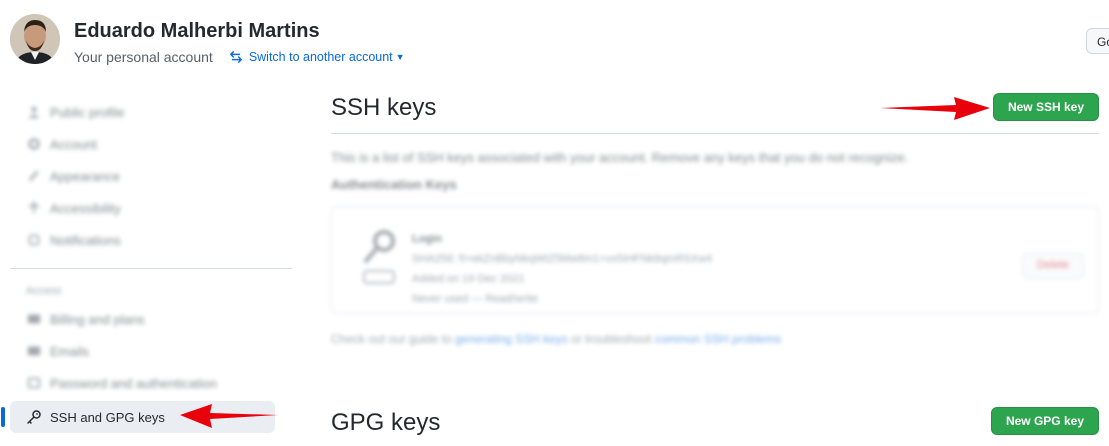 This screenshot has width=1109, height=446. I want to click on generating-ssh-keys-link: generating SSH keys, so click(511, 339).